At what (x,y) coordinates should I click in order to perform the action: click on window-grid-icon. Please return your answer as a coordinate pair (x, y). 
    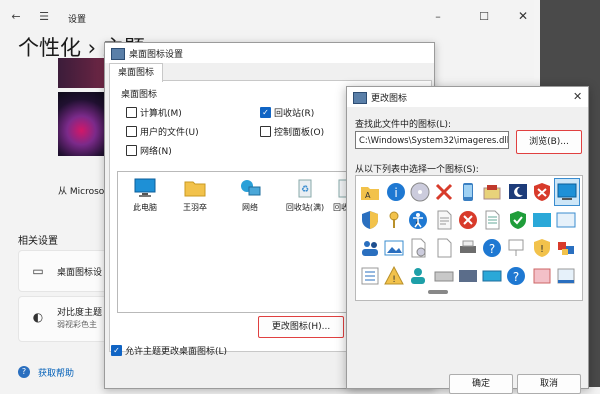
    Looking at the image, I should click on (566, 220).